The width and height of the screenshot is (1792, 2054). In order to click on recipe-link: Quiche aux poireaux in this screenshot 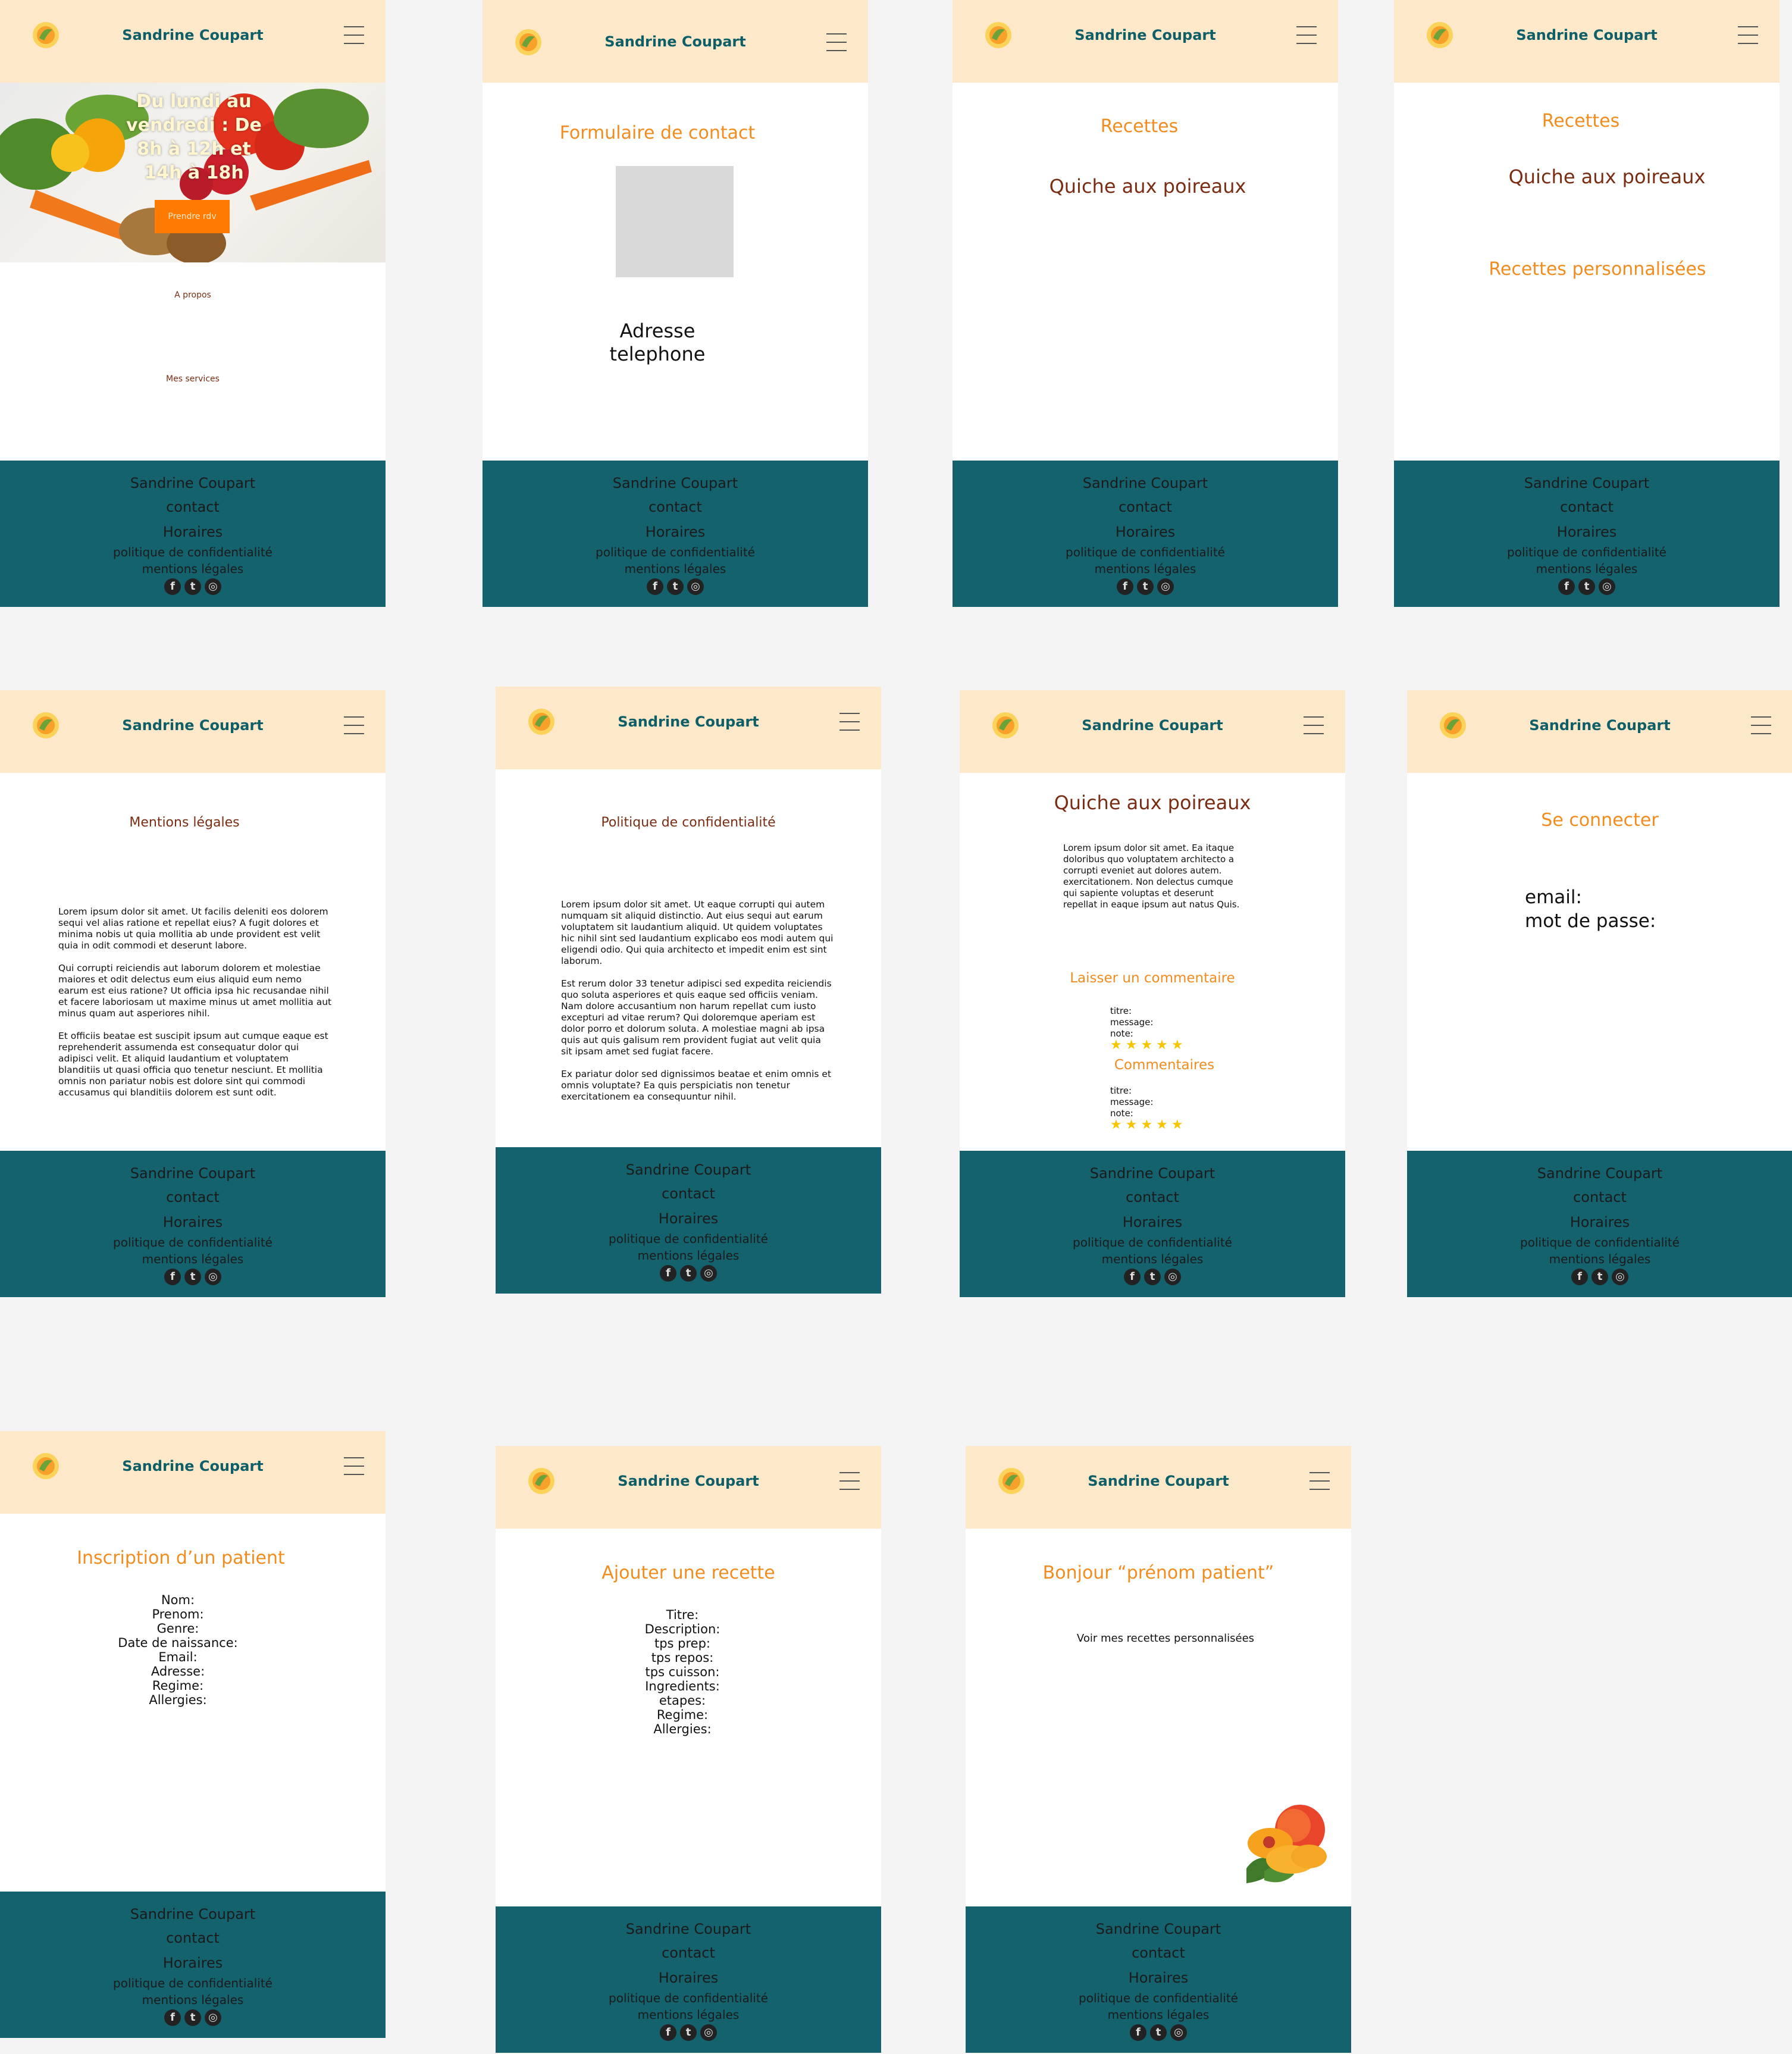, I will do `click(1603, 176)`.